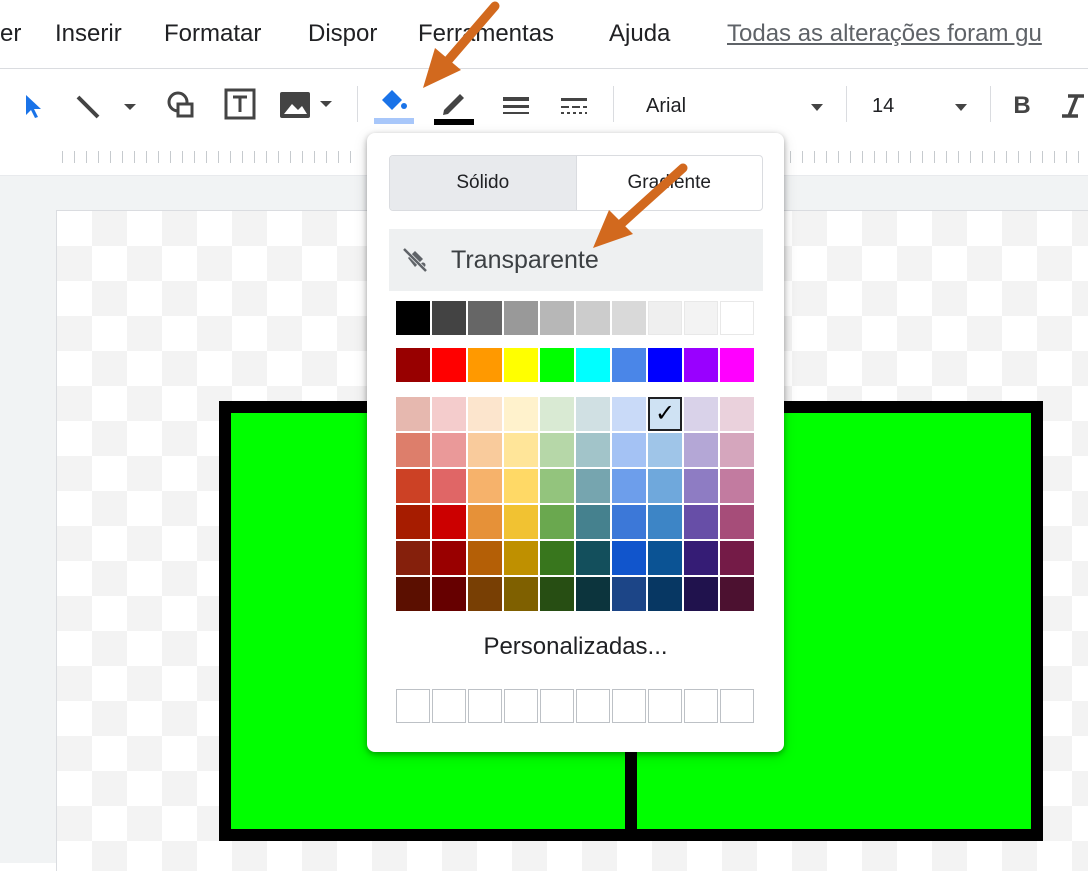  I want to click on shape-tool-button, so click(180, 104).